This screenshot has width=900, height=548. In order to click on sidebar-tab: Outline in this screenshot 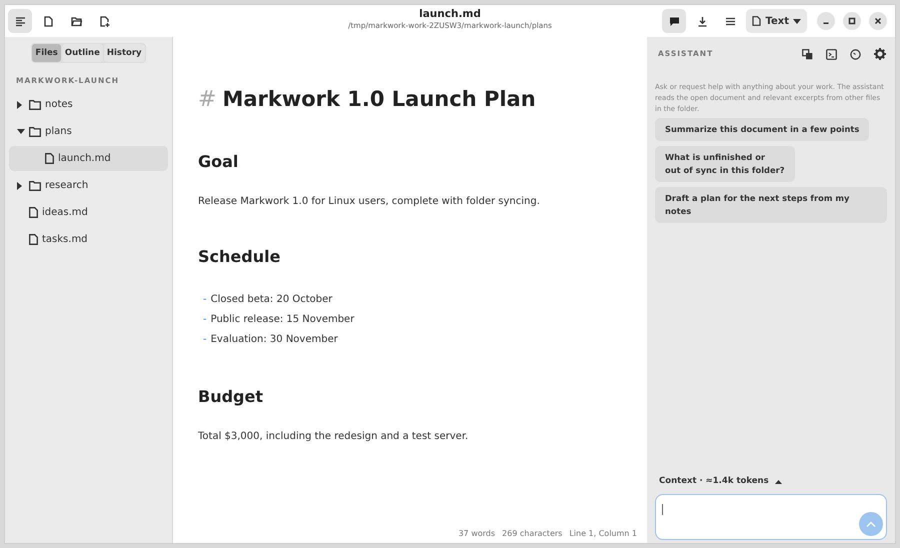, I will do `click(82, 53)`.